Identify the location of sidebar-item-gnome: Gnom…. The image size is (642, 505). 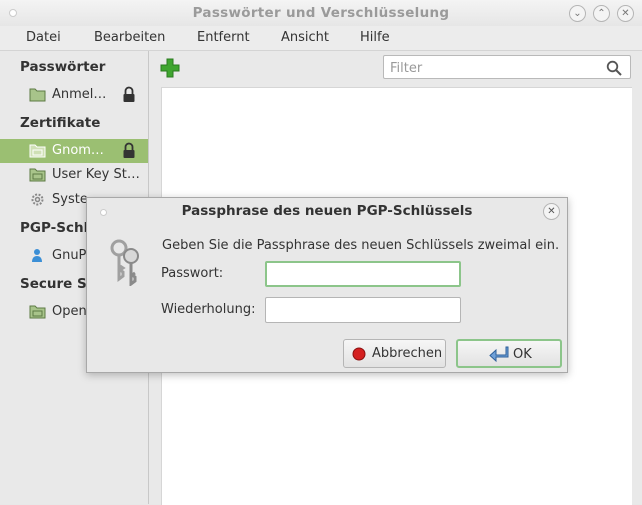
(74, 151).